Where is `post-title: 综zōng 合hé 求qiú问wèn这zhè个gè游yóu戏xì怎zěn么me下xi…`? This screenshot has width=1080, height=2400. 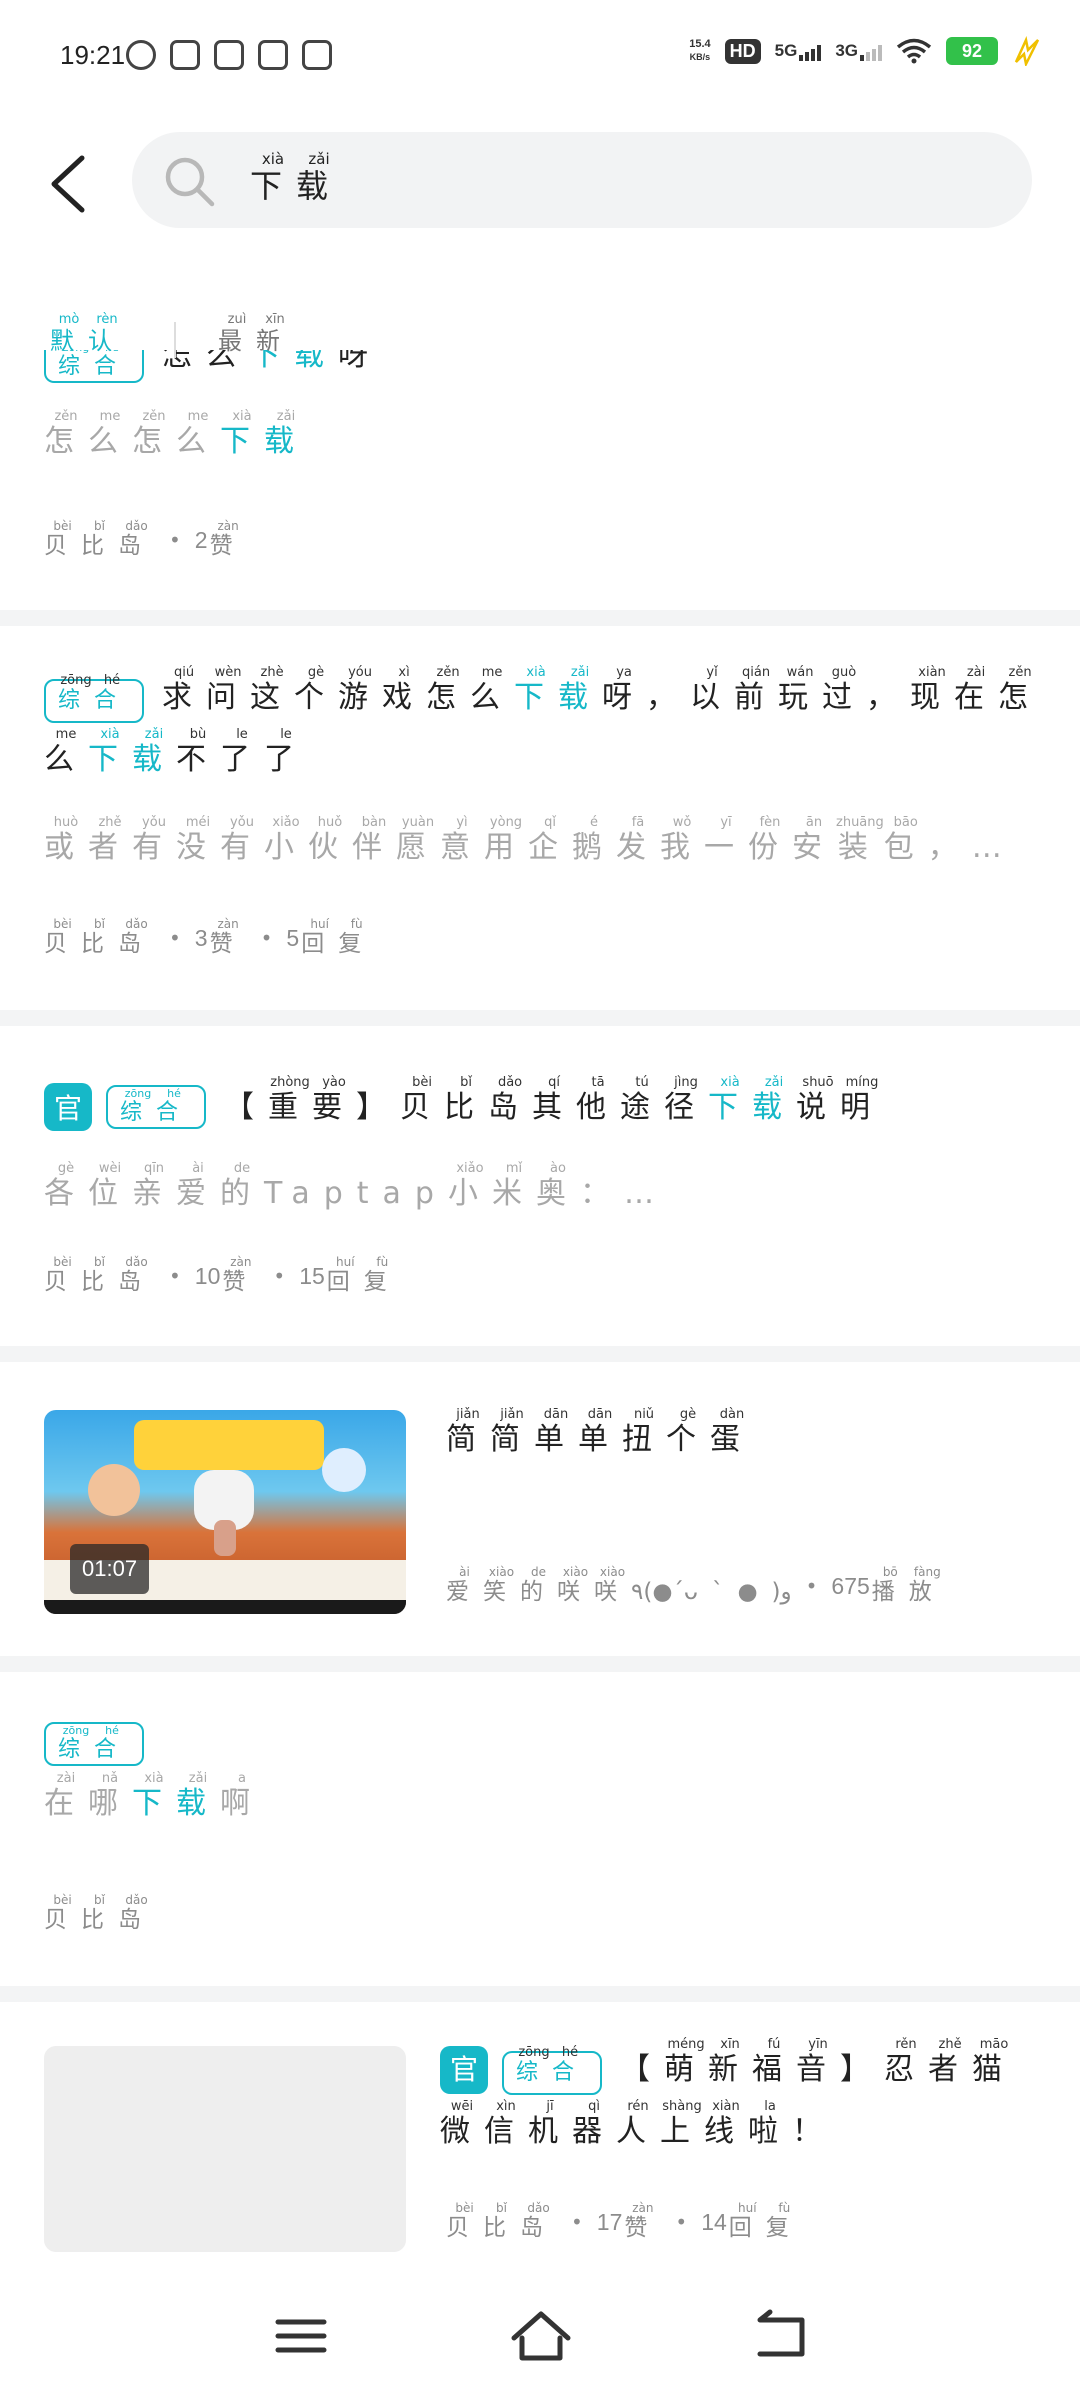 post-title: 综zōng 合hé 求qiú问wèn这zhè个gè游yóu戏xì怎zěn么me下xi… is located at coordinates (543, 721).